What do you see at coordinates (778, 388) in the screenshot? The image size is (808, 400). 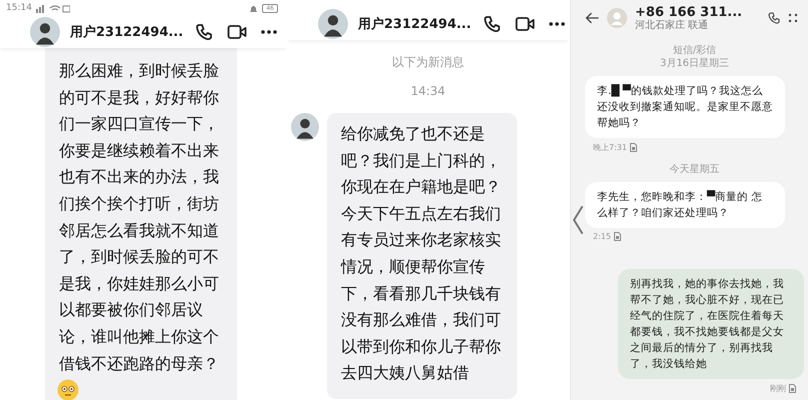 I see `message-time: 刚刚` at bounding box center [778, 388].